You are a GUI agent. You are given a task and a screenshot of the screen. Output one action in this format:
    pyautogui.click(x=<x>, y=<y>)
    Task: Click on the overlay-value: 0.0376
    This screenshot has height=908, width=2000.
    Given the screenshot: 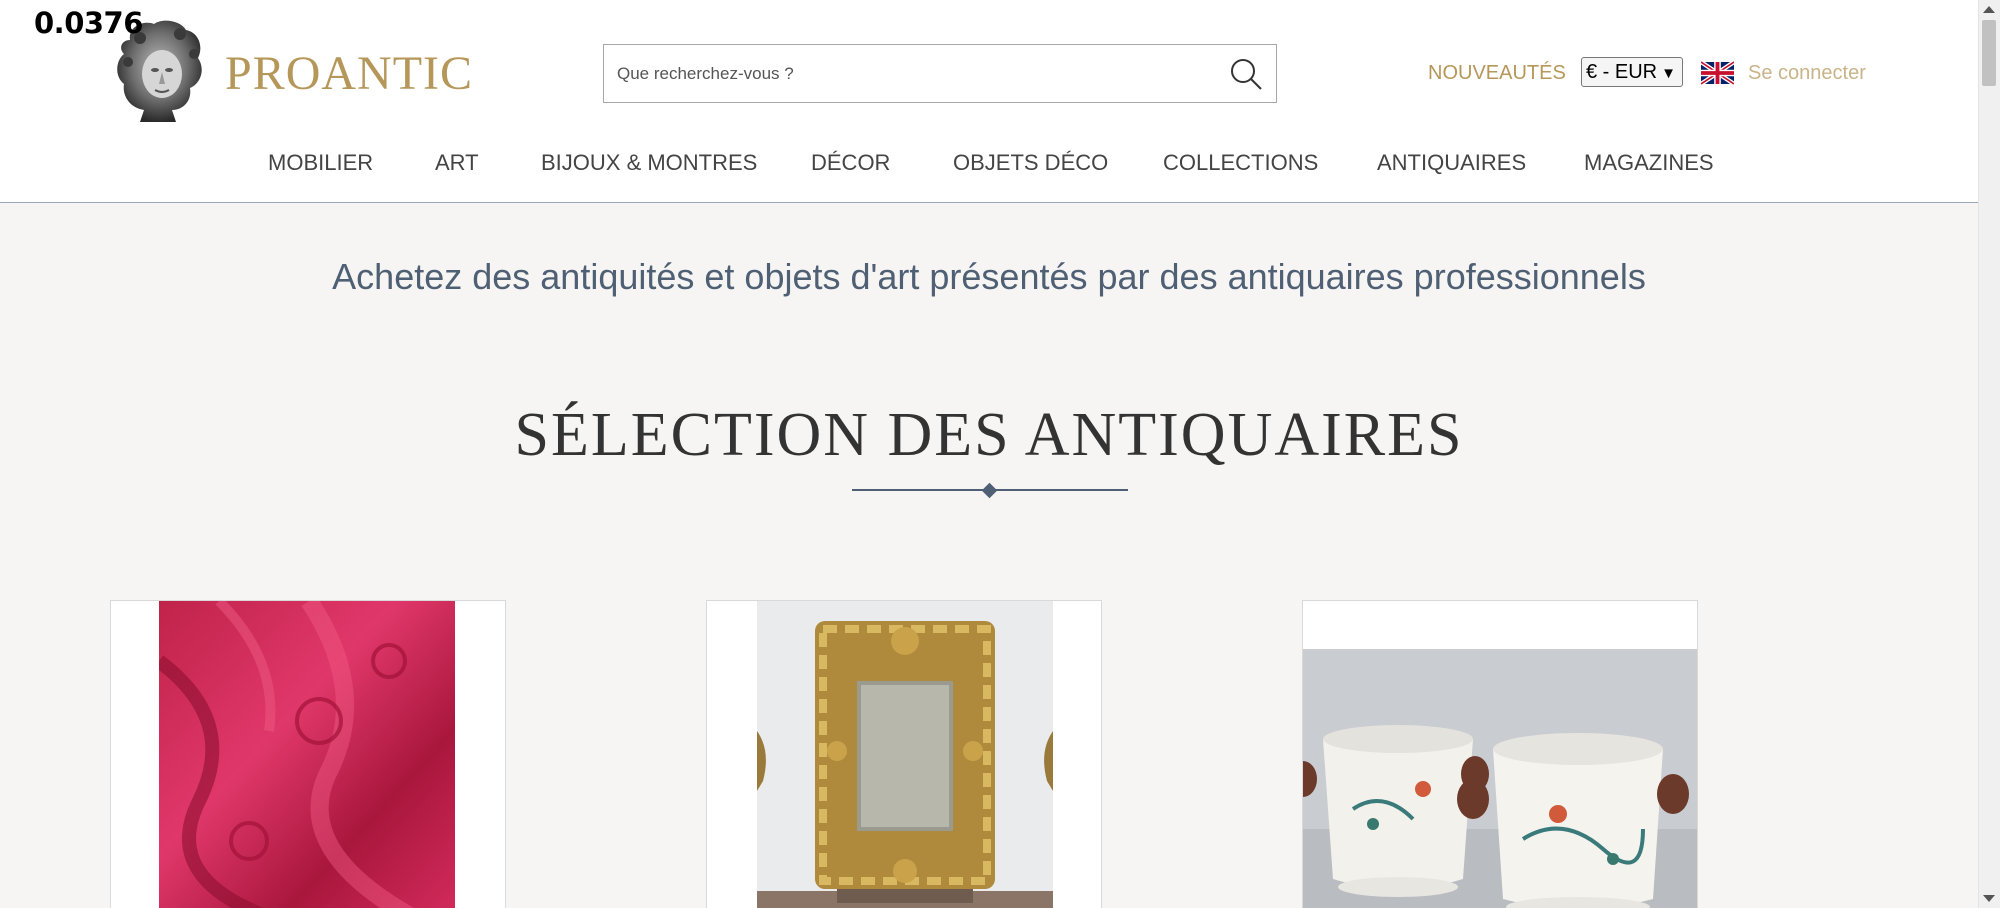 What is the action you would take?
    pyautogui.click(x=88, y=23)
    